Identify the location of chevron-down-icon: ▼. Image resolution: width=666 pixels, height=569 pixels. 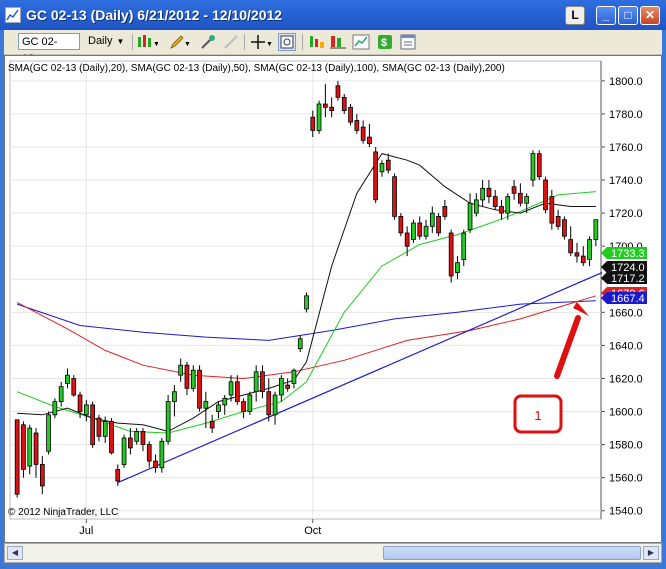
(120, 41).